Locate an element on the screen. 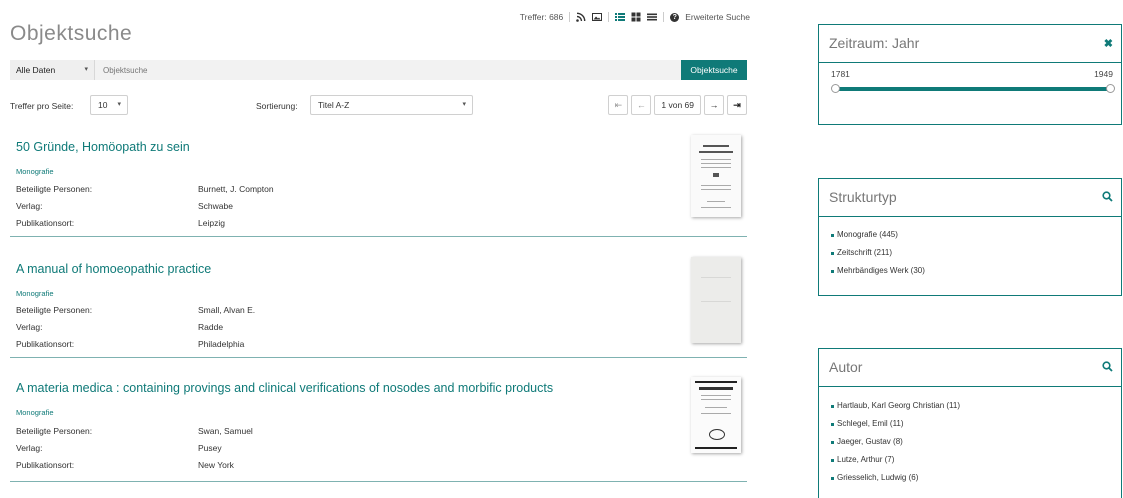  first-page-button: ⇤ is located at coordinates (618, 105).